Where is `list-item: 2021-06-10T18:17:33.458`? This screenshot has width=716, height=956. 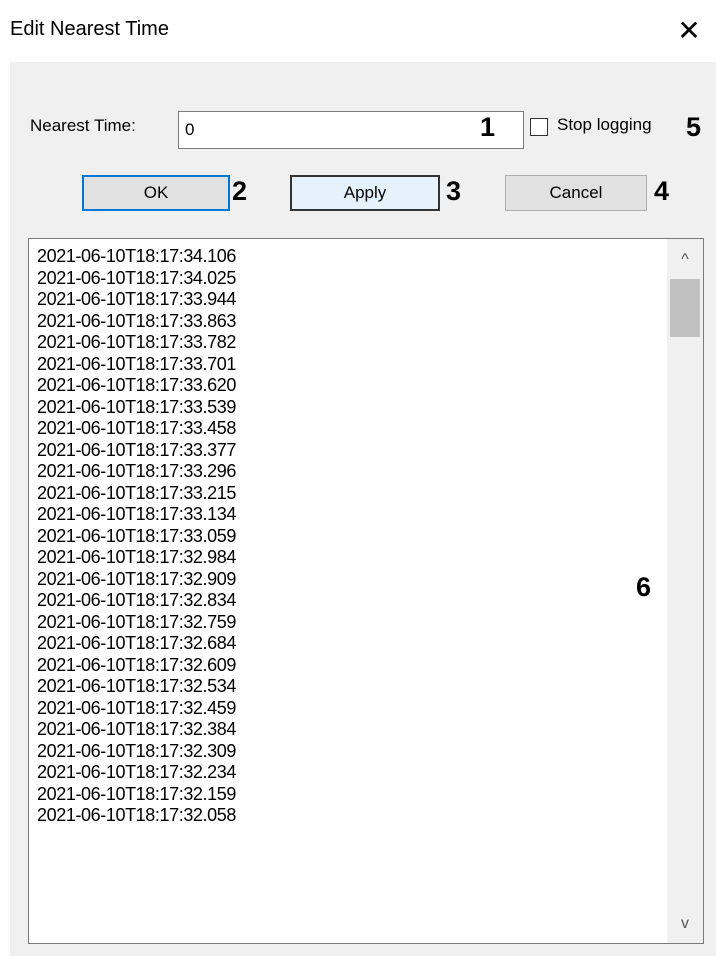
list-item: 2021-06-10T18:17:33.458 is located at coordinates (351, 429).